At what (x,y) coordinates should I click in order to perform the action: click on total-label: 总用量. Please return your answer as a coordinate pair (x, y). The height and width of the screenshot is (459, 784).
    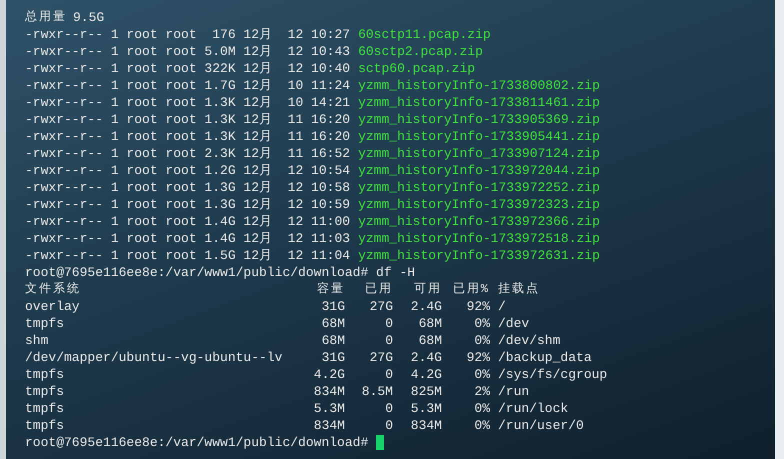
    Looking at the image, I should click on (46, 17).